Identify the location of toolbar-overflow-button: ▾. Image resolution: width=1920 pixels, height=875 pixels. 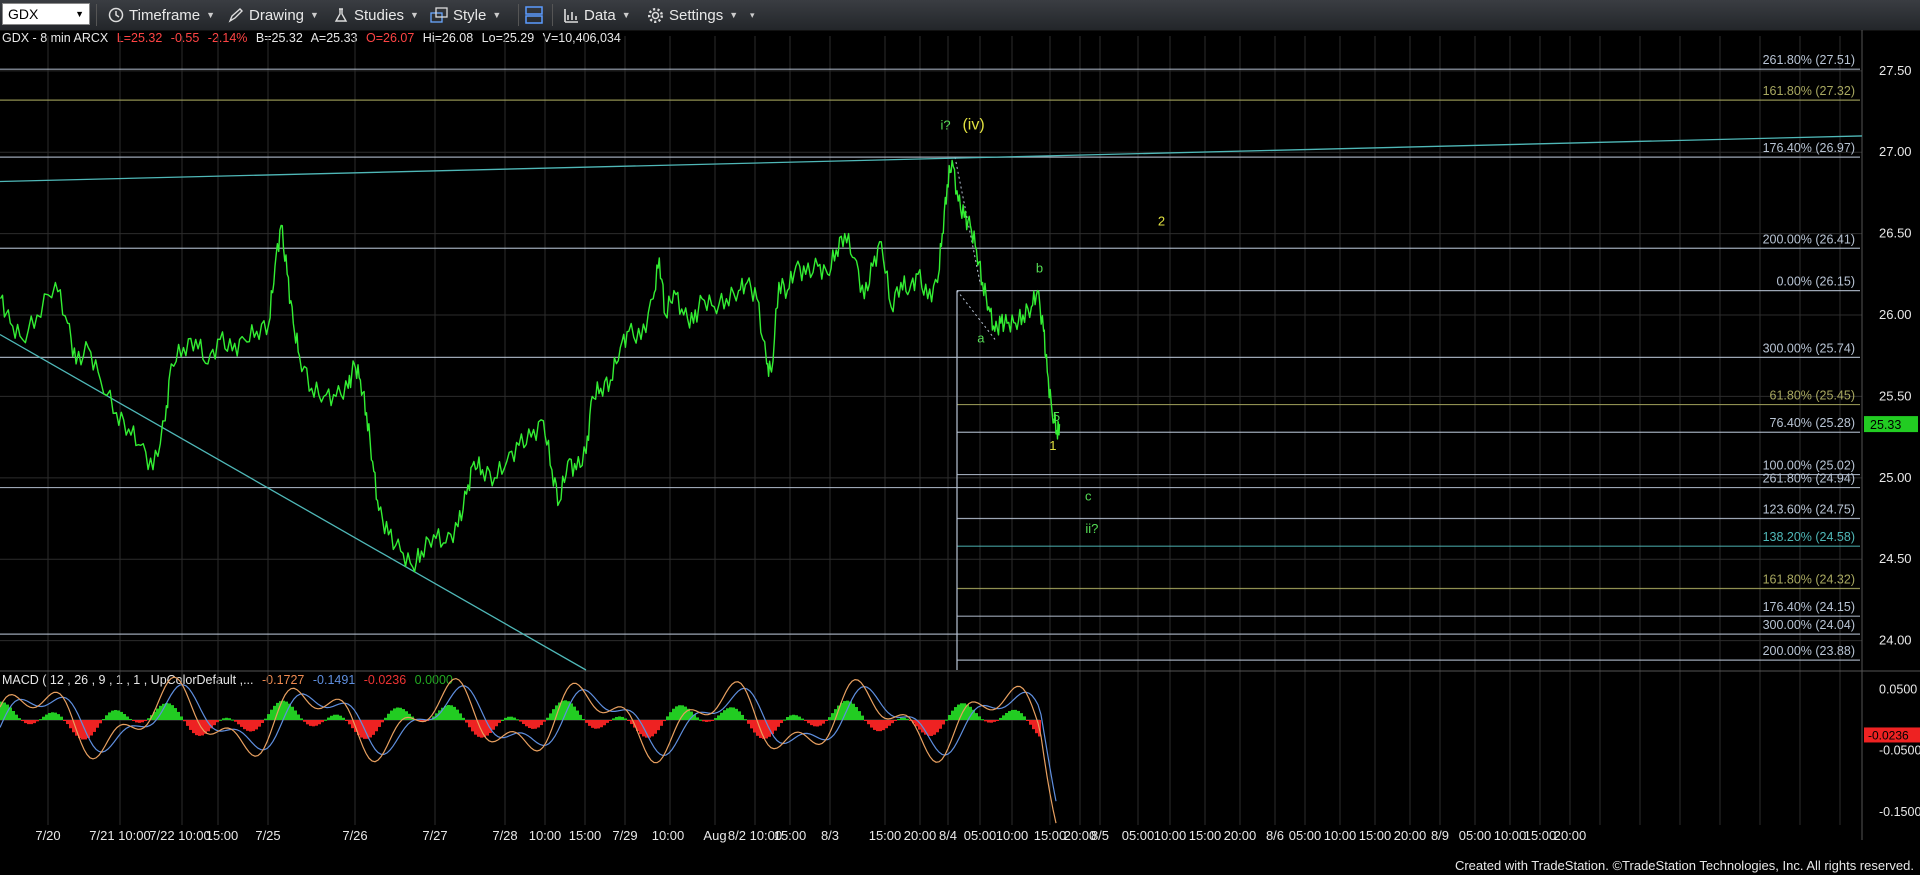
(749, 15).